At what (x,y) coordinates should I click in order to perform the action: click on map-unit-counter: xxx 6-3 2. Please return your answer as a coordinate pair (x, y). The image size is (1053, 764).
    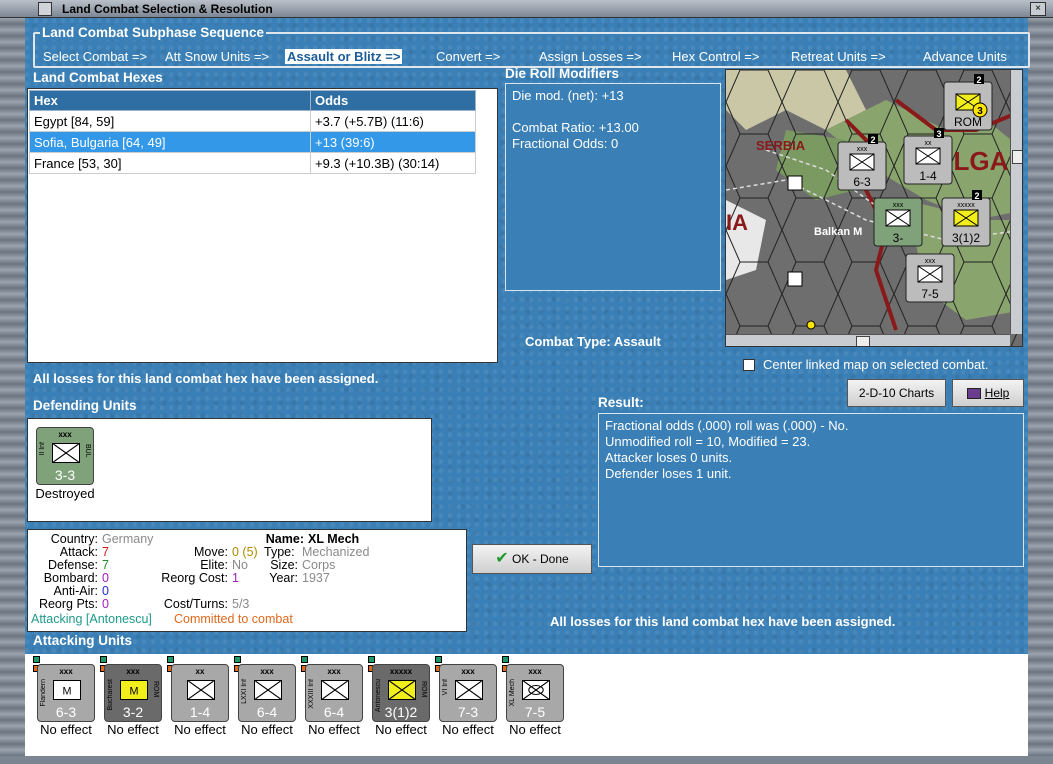
    Looking at the image, I should click on (862, 162).